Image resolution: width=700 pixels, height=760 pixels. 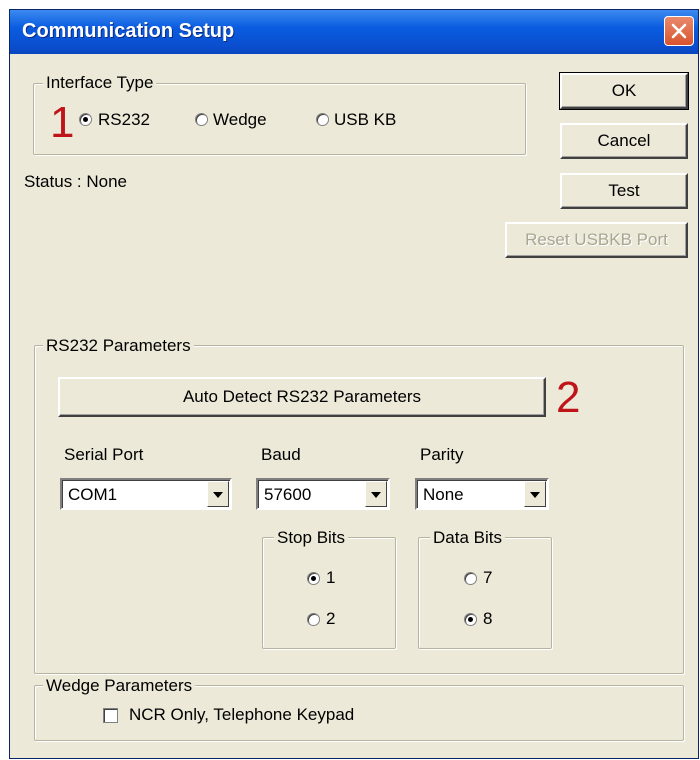 What do you see at coordinates (104, 454) in the screenshot?
I see `serial-port-label: Serial Port` at bounding box center [104, 454].